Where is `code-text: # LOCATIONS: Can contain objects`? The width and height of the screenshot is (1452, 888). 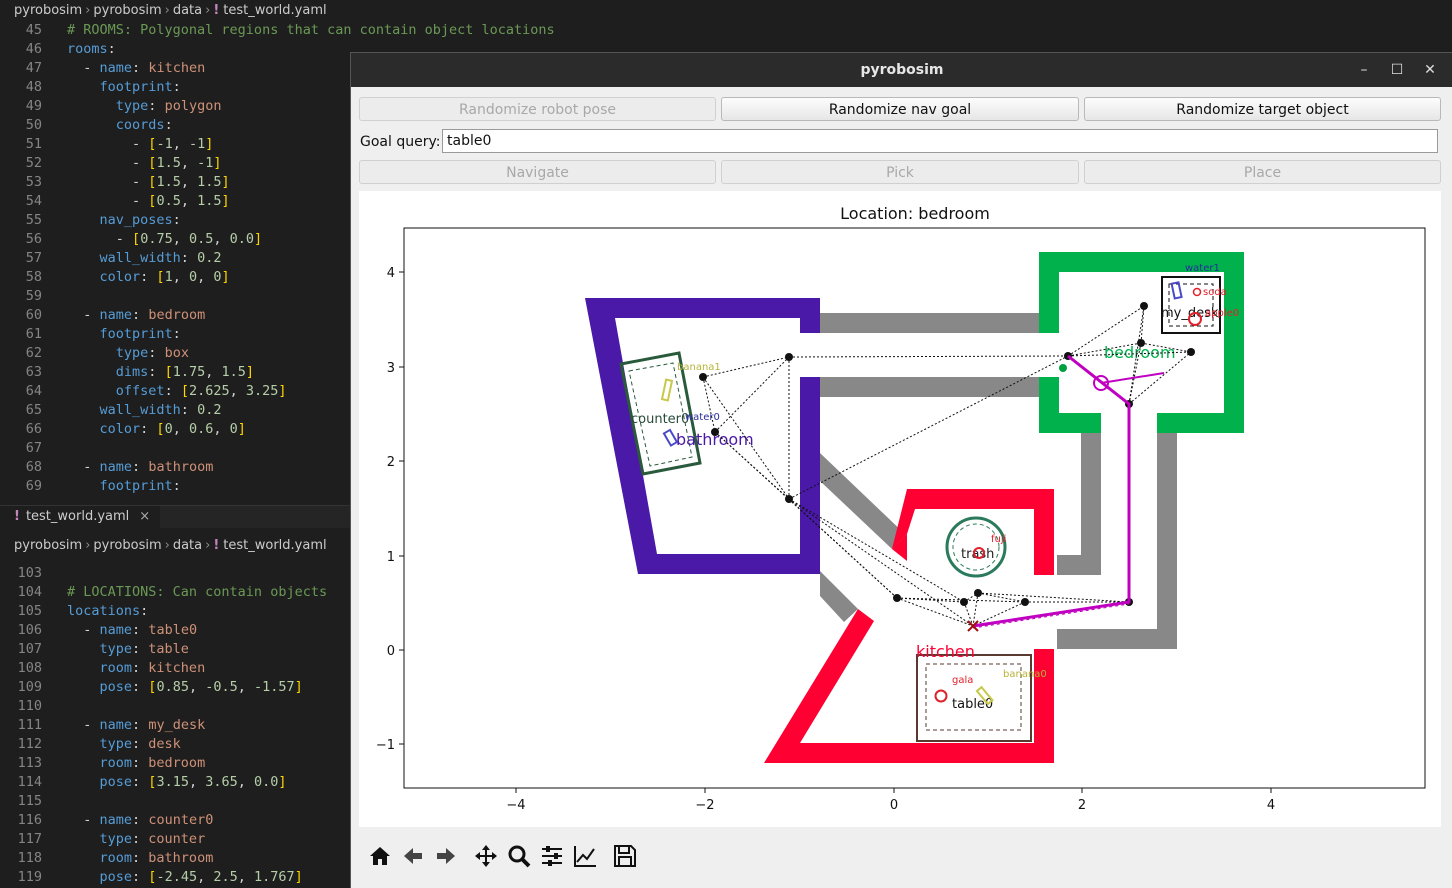 code-text: # LOCATIONS: Can contain objects is located at coordinates (197, 592).